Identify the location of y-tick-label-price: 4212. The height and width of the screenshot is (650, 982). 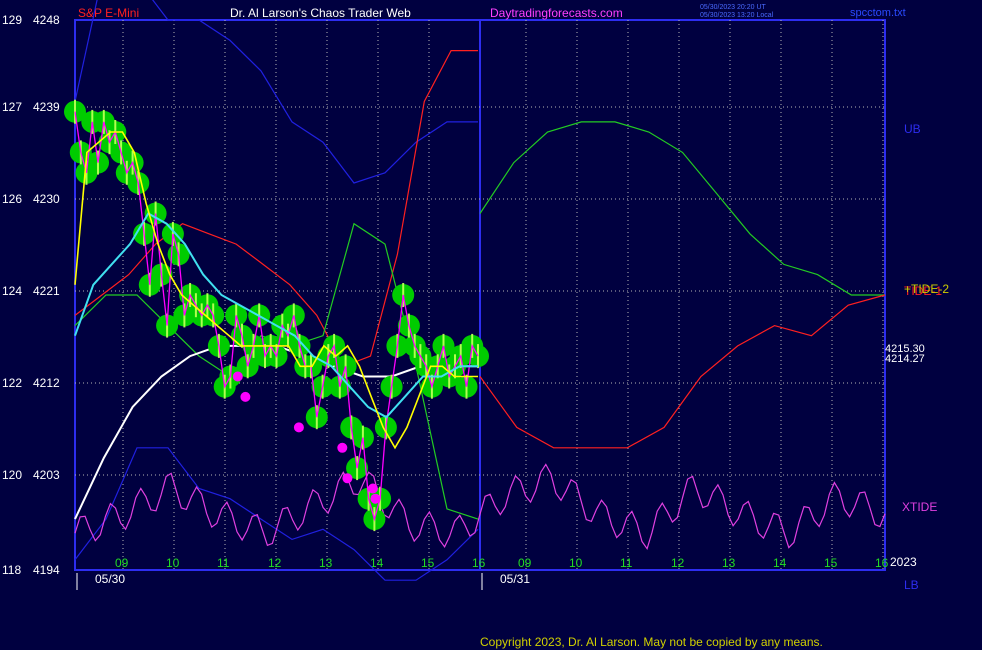
(46, 383).